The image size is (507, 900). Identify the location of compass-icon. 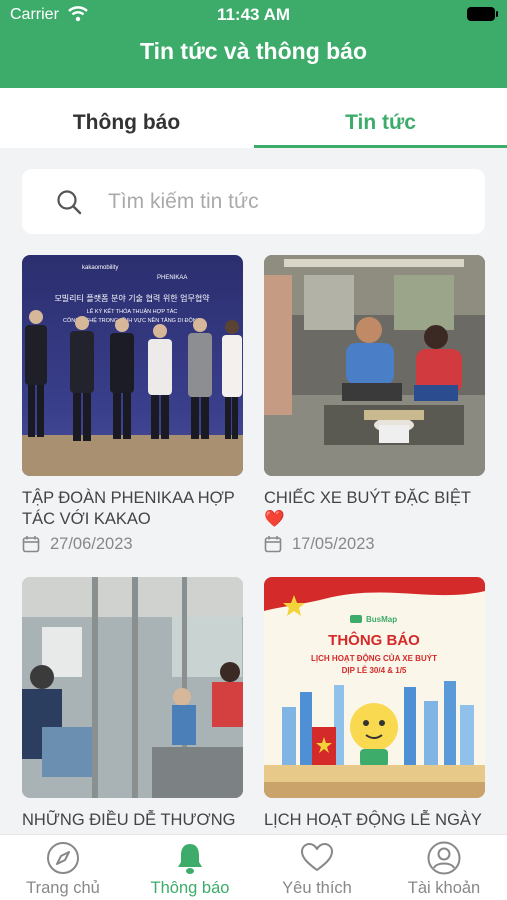
(63, 858).